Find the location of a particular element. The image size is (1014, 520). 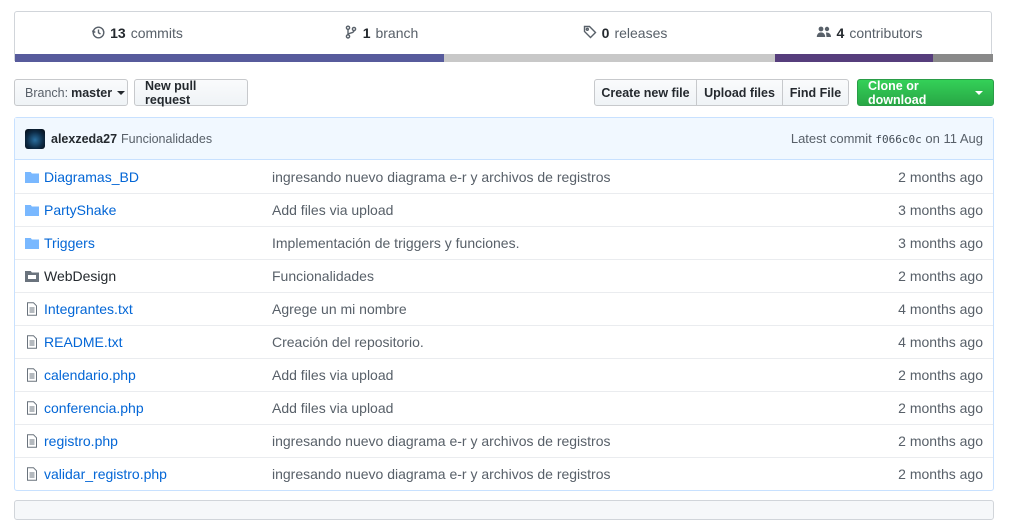

file-name-link: Integrantes.txt is located at coordinates (158, 309).